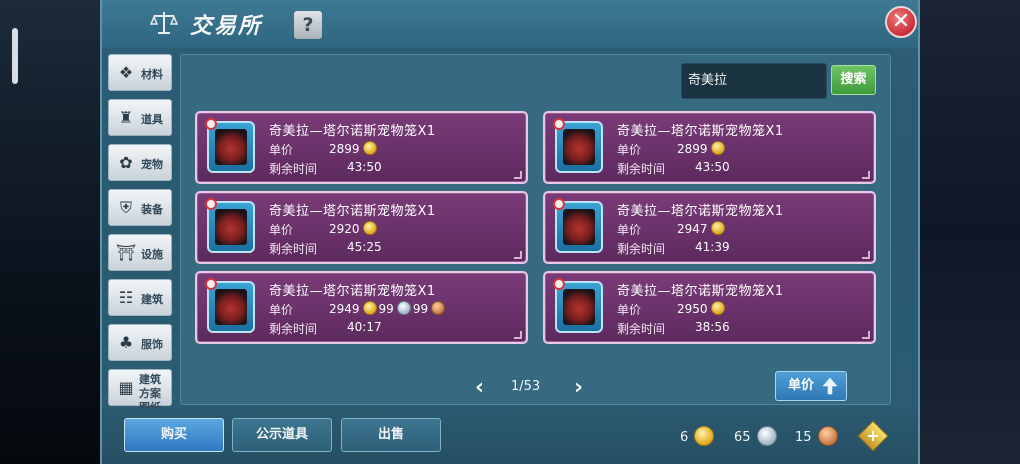  What do you see at coordinates (391, 435) in the screenshot?
I see `tab-sell: 出售` at bounding box center [391, 435].